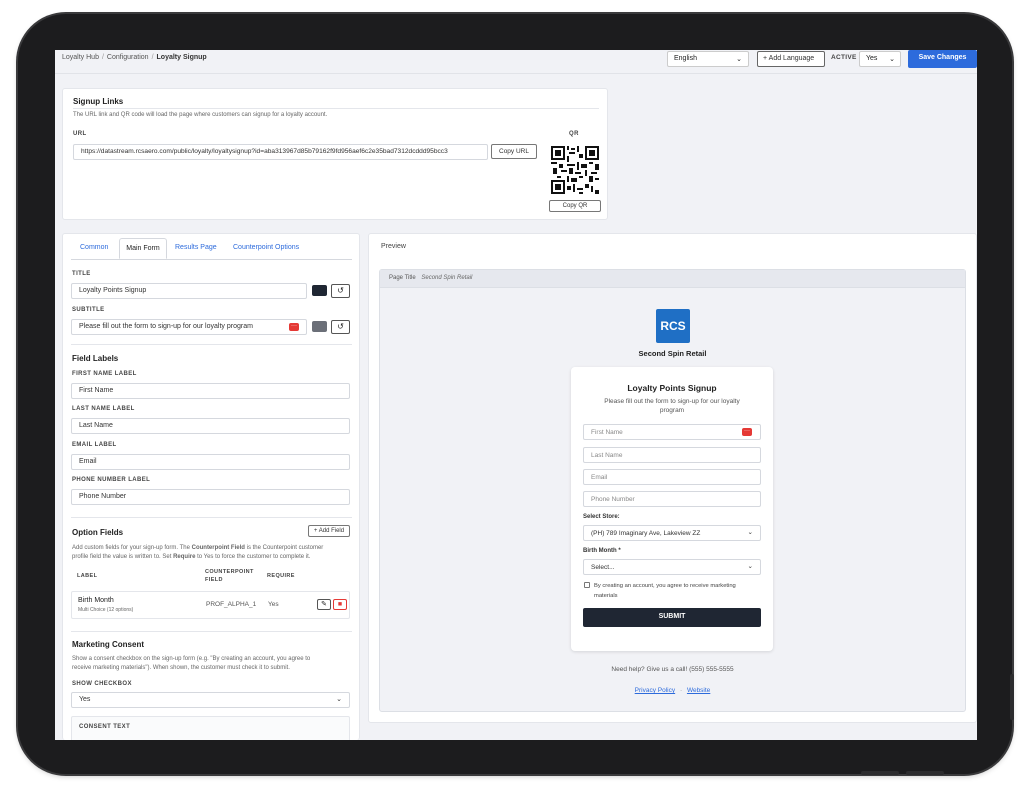 Image resolution: width=1024 pixels, height=789 pixels. I want to click on row-require: Yes, so click(273, 604).